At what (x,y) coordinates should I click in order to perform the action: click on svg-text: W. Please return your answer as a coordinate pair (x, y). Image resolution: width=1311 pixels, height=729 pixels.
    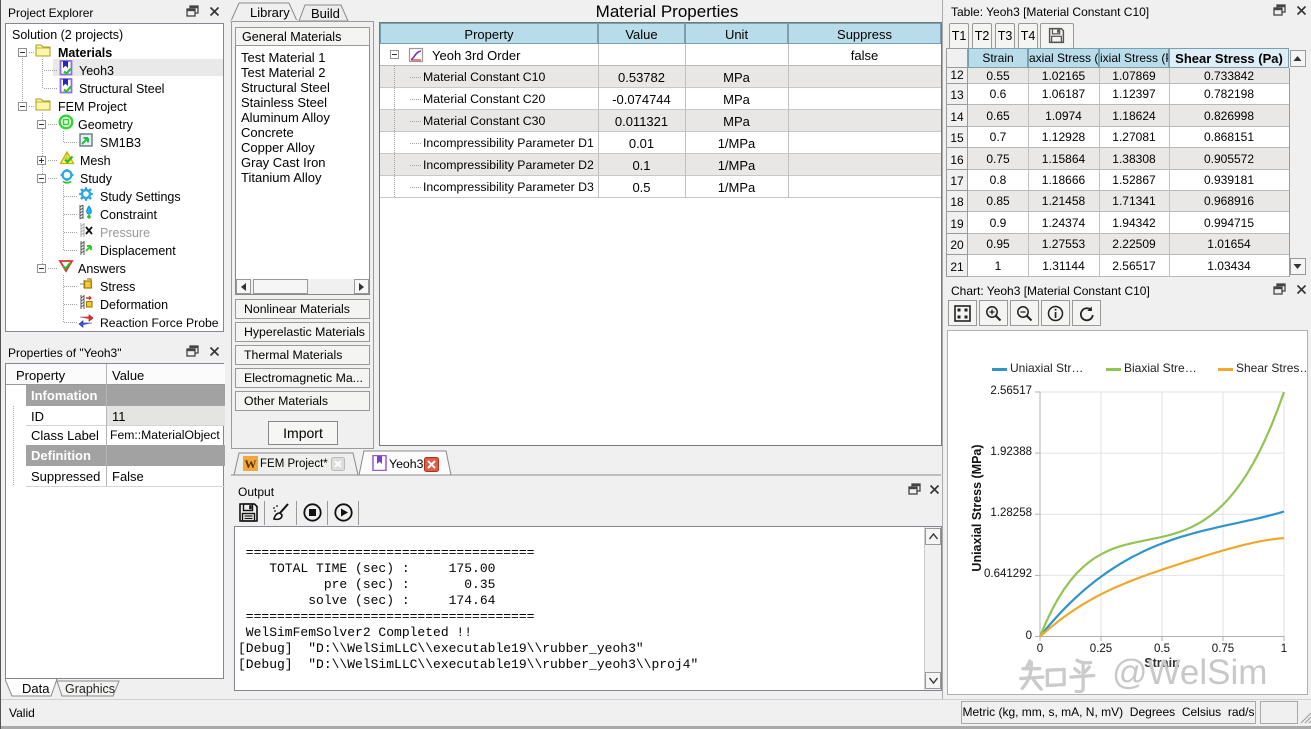
    Looking at the image, I should click on (251, 464).